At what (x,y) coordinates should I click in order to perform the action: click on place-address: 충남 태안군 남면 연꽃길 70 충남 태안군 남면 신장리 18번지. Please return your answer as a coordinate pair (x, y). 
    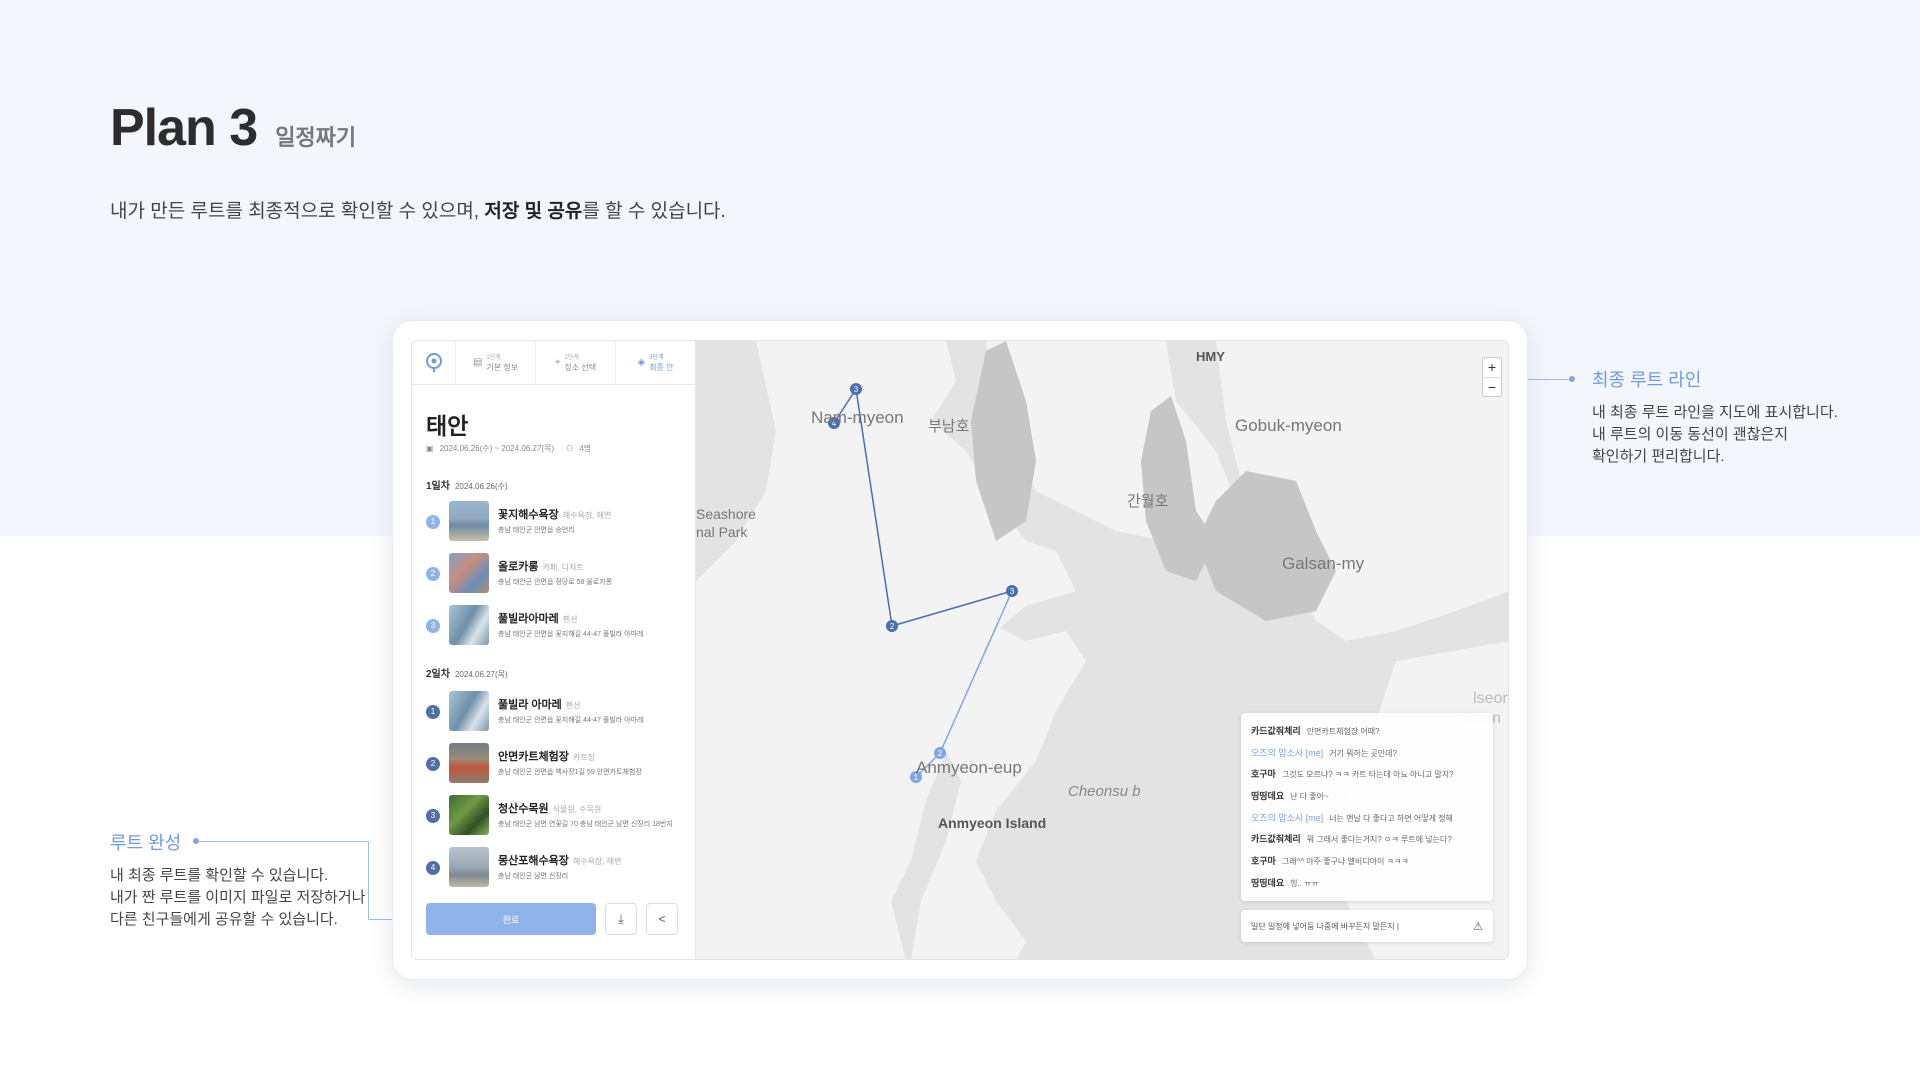
    Looking at the image, I should click on (585, 824).